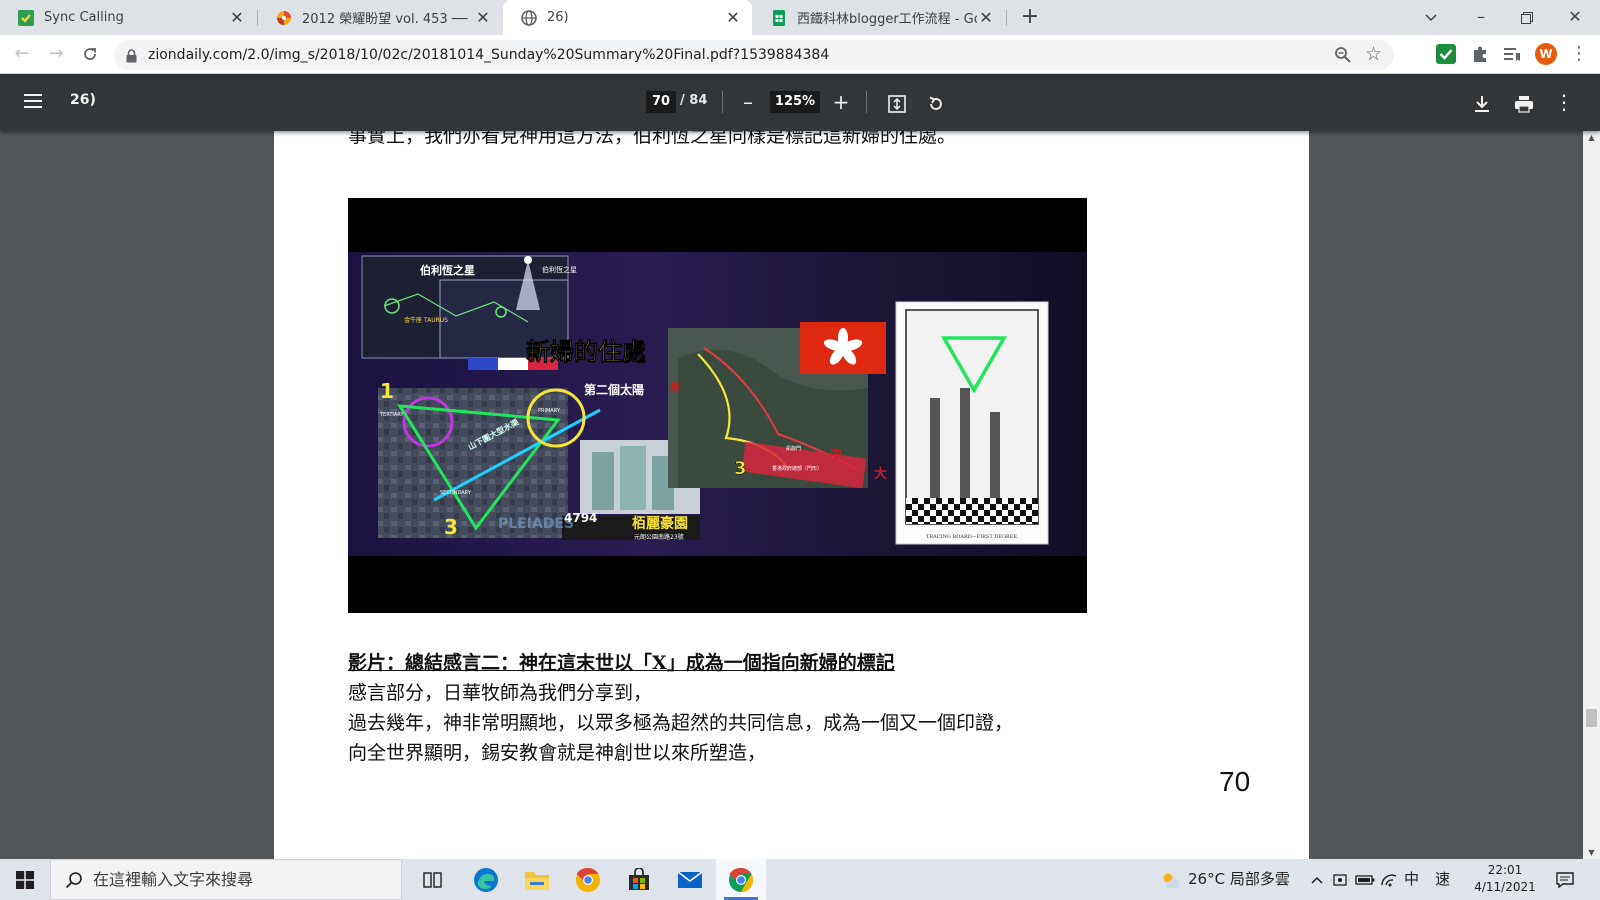 Image resolution: width=1600 pixels, height=900 pixels. I want to click on toolbar-divider, so click(722, 102).